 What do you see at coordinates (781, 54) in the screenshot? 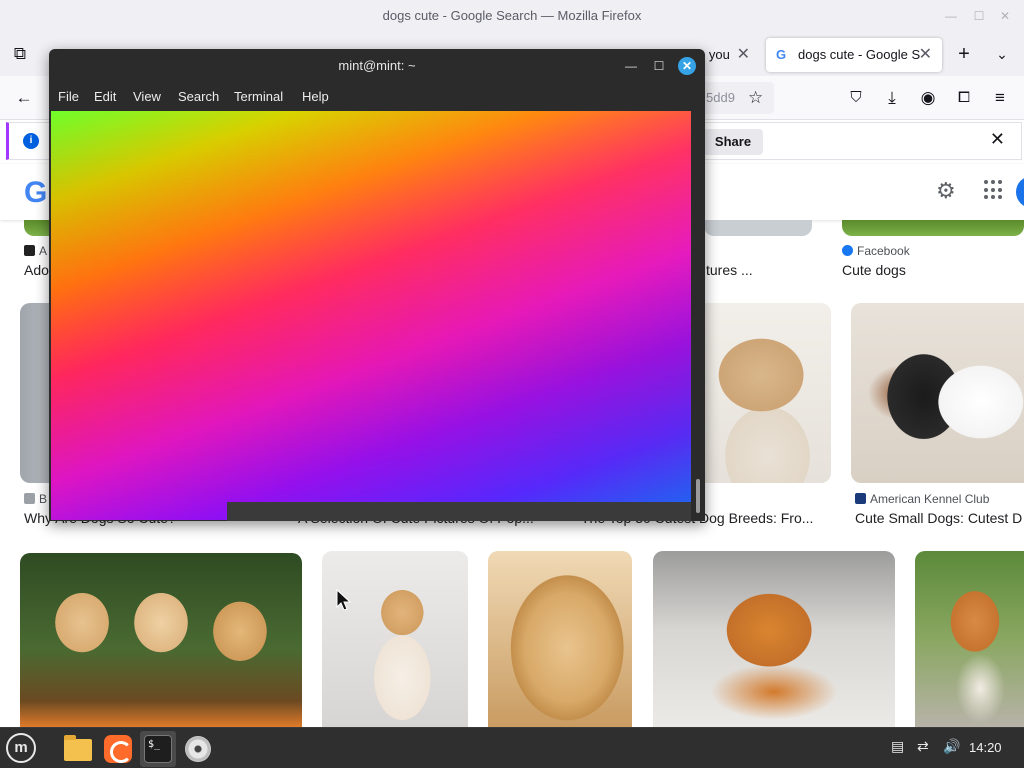
I see `google-favicon-icon: G` at bounding box center [781, 54].